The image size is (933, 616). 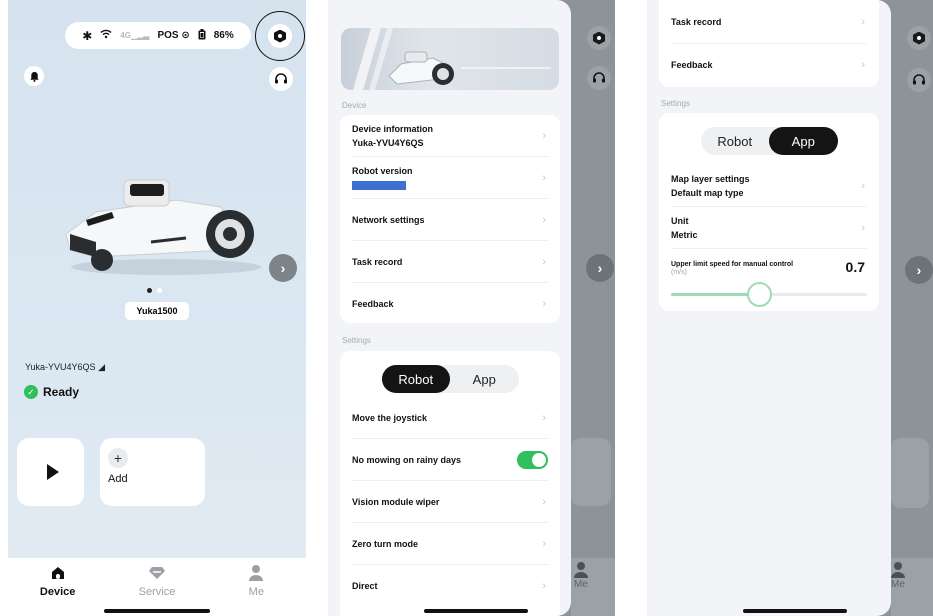 I want to click on settings-section-label: Settings, so click(x=675, y=103).